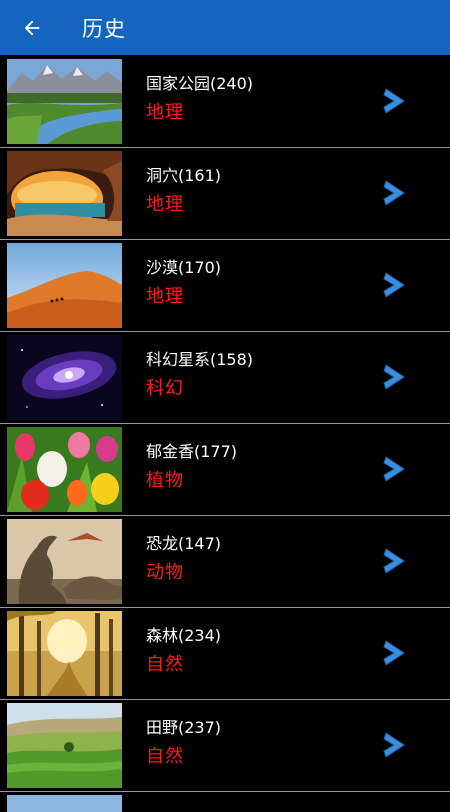 The width and height of the screenshot is (450, 812). I want to click on list-item: 森林(234) 自然, so click(225, 654).